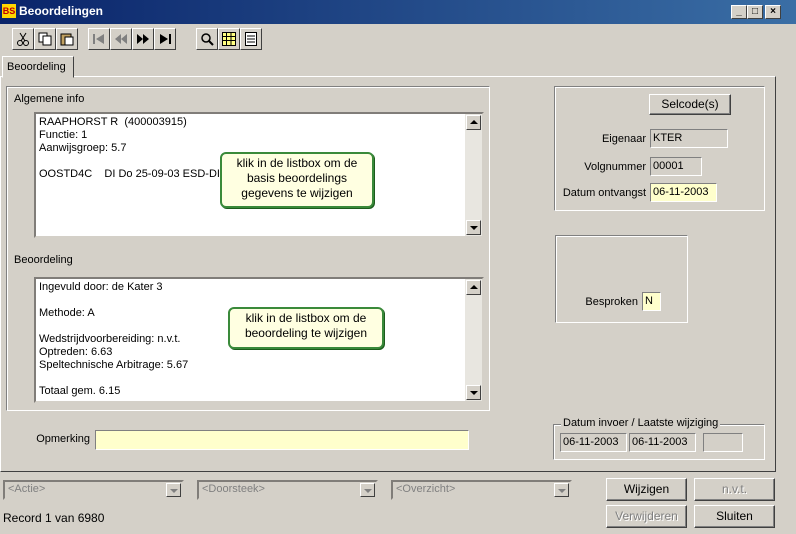  Describe the element at coordinates (593, 442) in the screenshot. I see `datum-invoer-field: 06-11-2003` at that location.